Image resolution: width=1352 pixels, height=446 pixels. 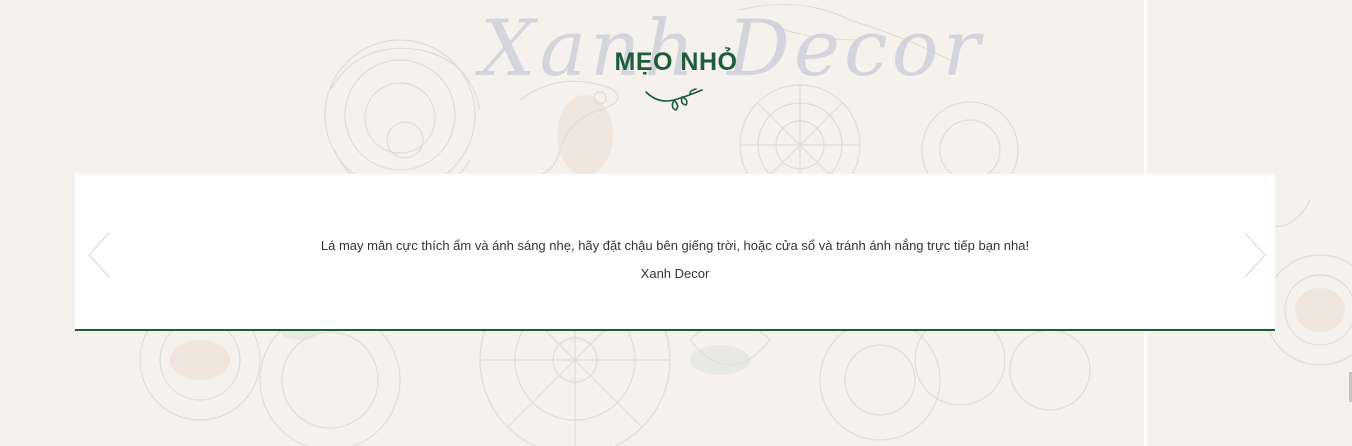 What do you see at coordinates (1254, 254) in the screenshot?
I see `chevron-right-icon` at bounding box center [1254, 254].